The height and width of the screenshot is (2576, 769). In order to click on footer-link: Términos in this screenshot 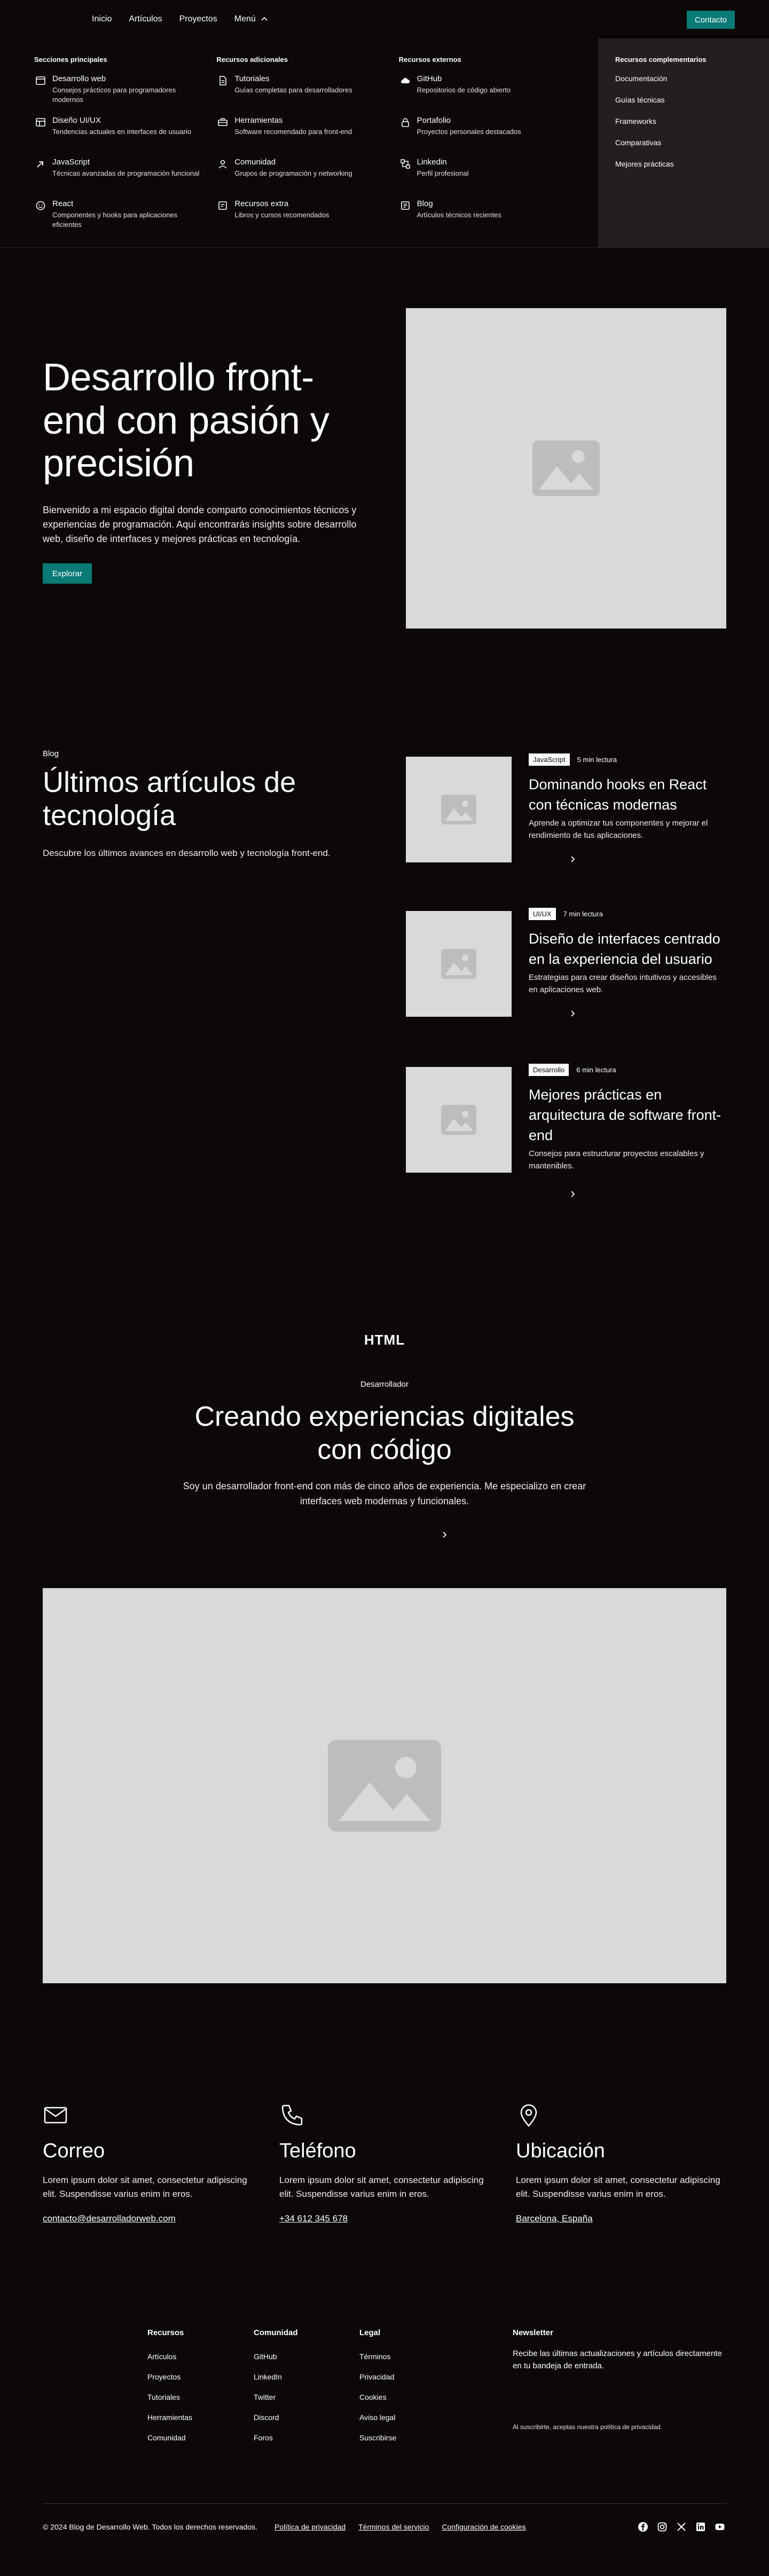, I will do `click(377, 2357)`.